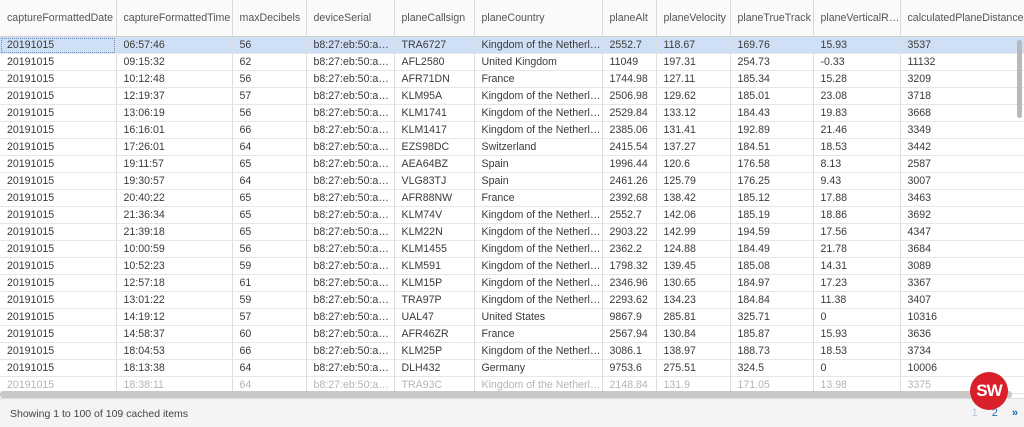 The width and height of the screenshot is (1024, 427). What do you see at coordinates (434, 113) in the screenshot?
I see `cell-planeCallsign: KLM1741` at bounding box center [434, 113].